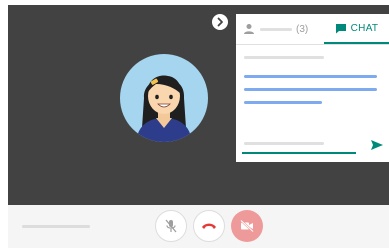  I want to click on people-count: (3), so click(302, 29).